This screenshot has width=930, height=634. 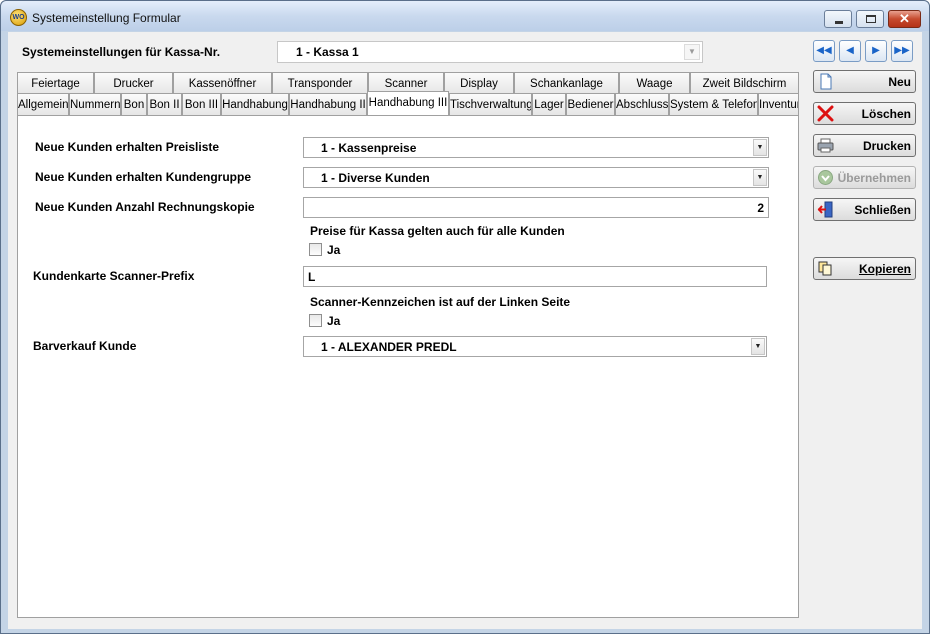 I want to click on loeschen-button-label: Löschen, so click(x=886, y=114).